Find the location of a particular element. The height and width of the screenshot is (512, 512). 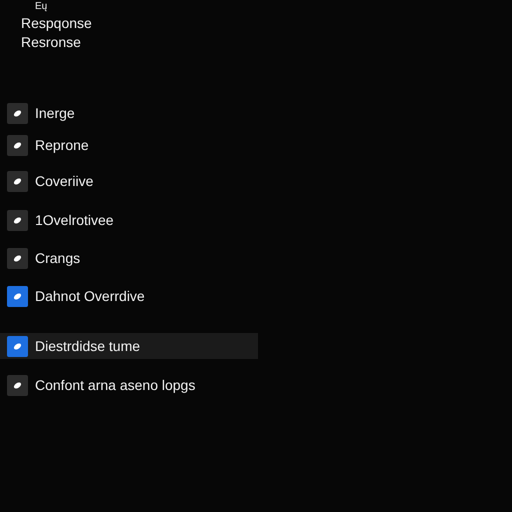

option-label: Inerge is located at coordinates (55, 113).